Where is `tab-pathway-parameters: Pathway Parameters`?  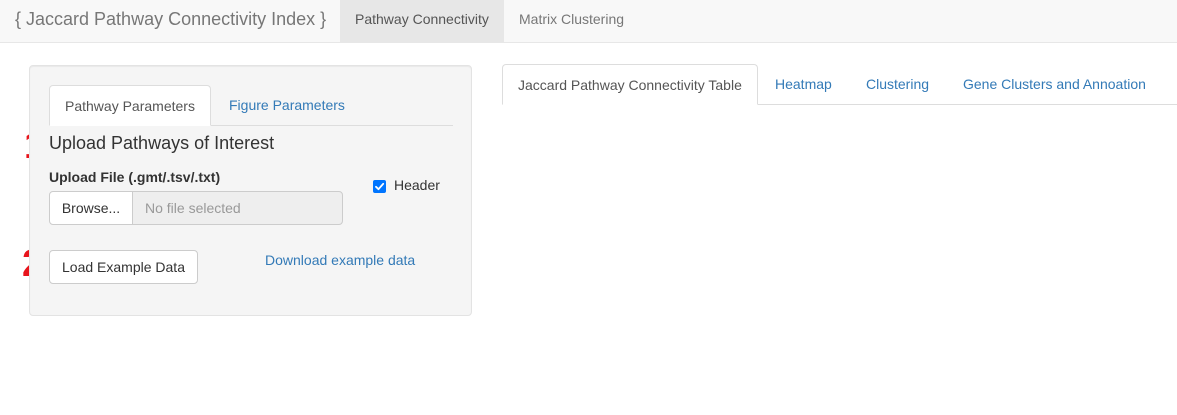 tab-pathway-parameters: Pathway Parameters is located at coordinates (130, 105).